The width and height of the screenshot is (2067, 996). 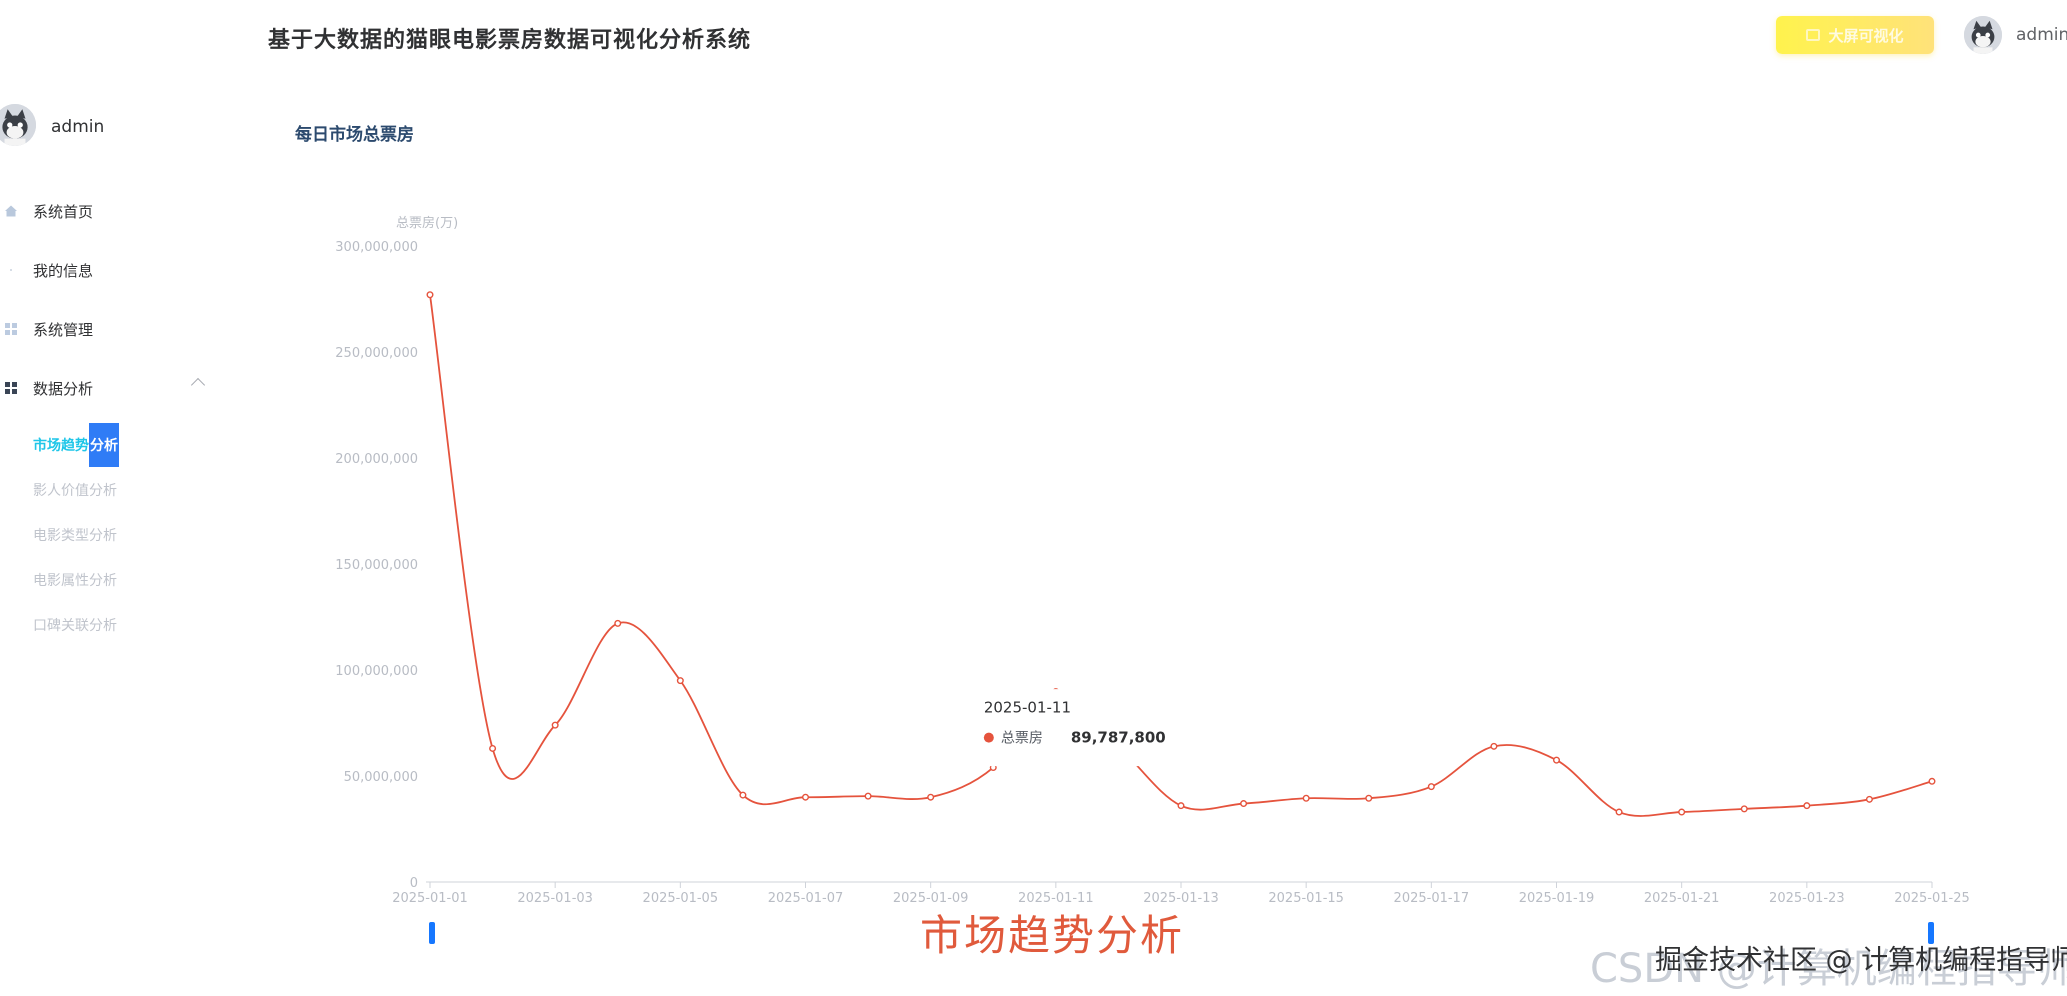 I want to click on datazoom-left-handle, so click(x=432, y=933).